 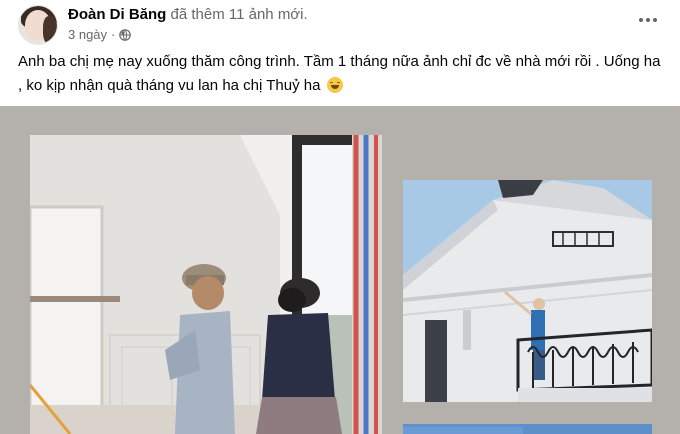 I want to click on grinning-face-emoji, so click(x=334, y=85).